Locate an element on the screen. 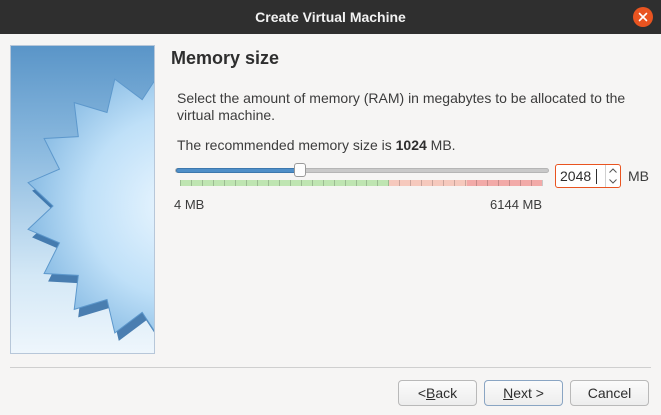  memory-slider-track is located at coordinates (362, 170).